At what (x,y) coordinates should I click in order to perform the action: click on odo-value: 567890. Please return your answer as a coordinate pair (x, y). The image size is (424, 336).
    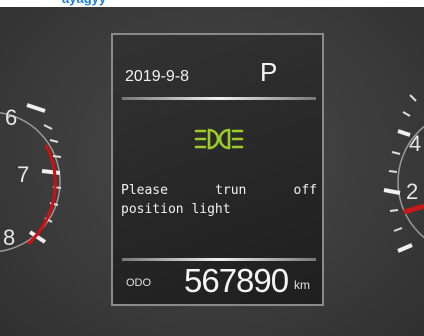
    Looking at the image, I should click on (236, 280).